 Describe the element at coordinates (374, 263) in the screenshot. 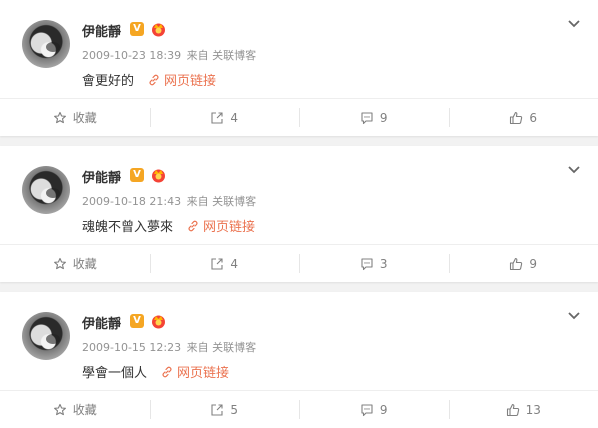

I see `comment-button: 3` at that location.